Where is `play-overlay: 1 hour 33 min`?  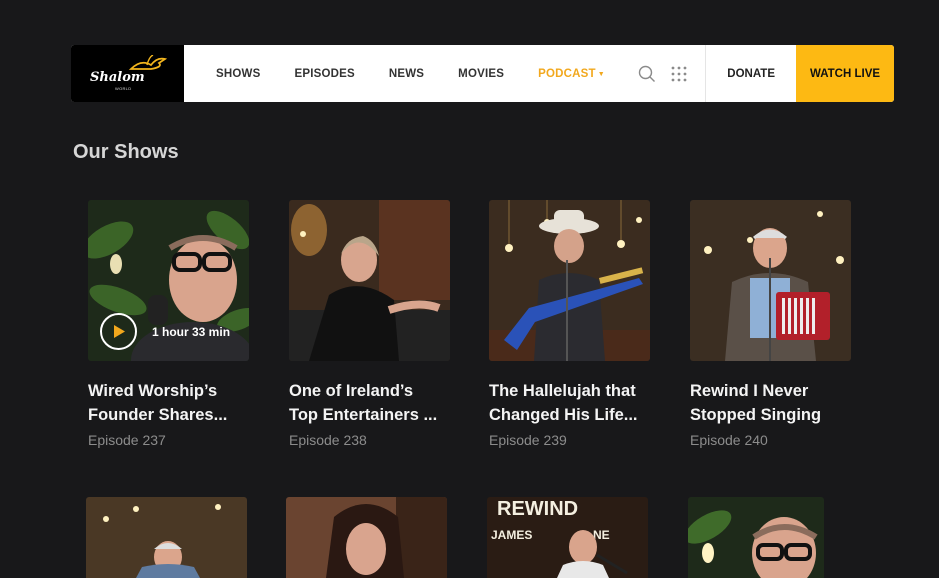 play-overlay: 1 hour 33 min is located at coordinates (165, 331).